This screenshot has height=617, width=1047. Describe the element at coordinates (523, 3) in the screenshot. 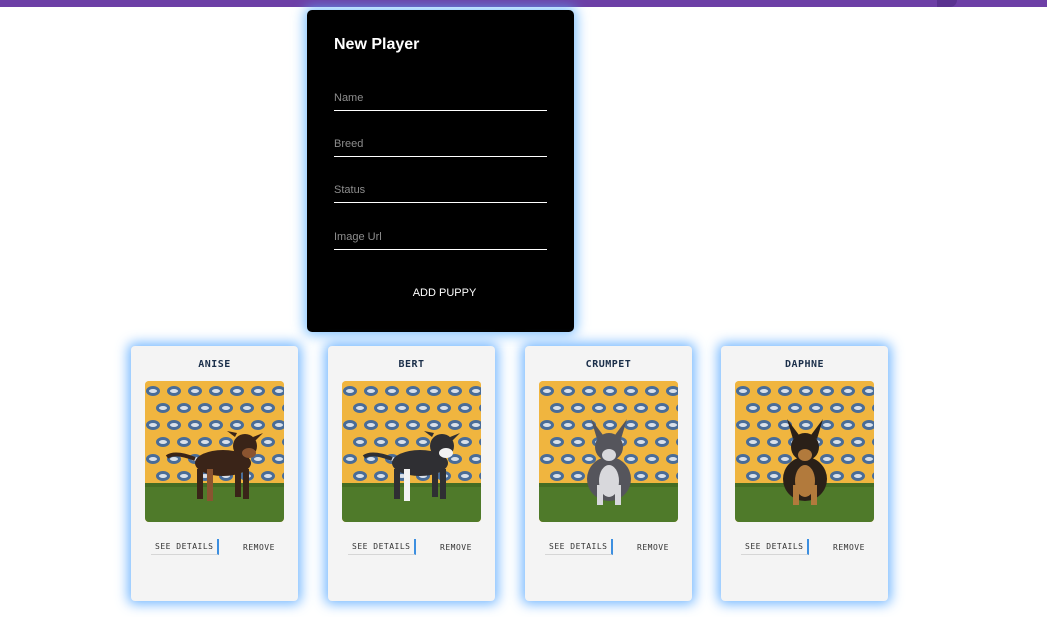

I see `top-bar` at that location.